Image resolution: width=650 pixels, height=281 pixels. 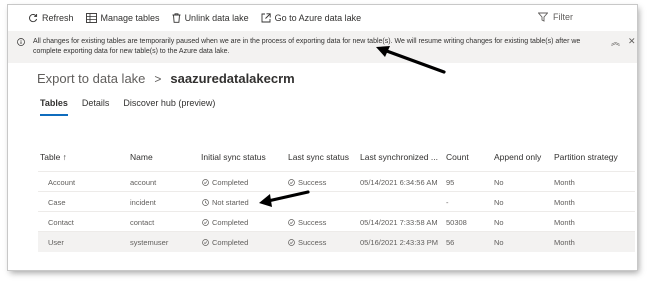 I want to click on collapse-icon: ︽, so click(x=615, y=42).